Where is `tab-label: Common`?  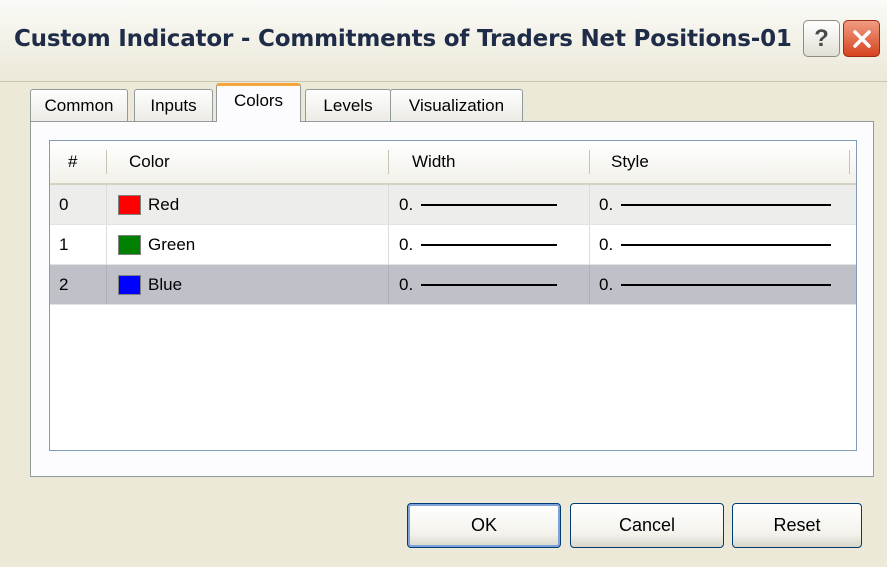 tab-label: Common is located at coordinates (79, 105).